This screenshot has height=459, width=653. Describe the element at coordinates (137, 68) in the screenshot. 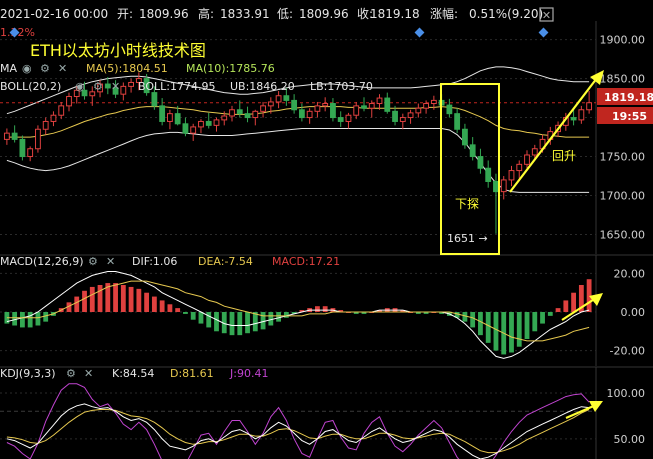

I see `ma-legend: MA ◉ ⚙ ✕ MA(5):1804.51 MA(10):1785.76` at that location.